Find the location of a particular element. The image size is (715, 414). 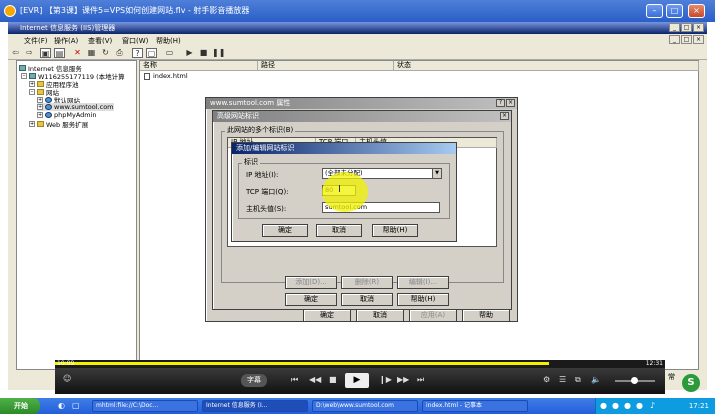

remove-button: 删除(R) is located at coordinates (367, 282).